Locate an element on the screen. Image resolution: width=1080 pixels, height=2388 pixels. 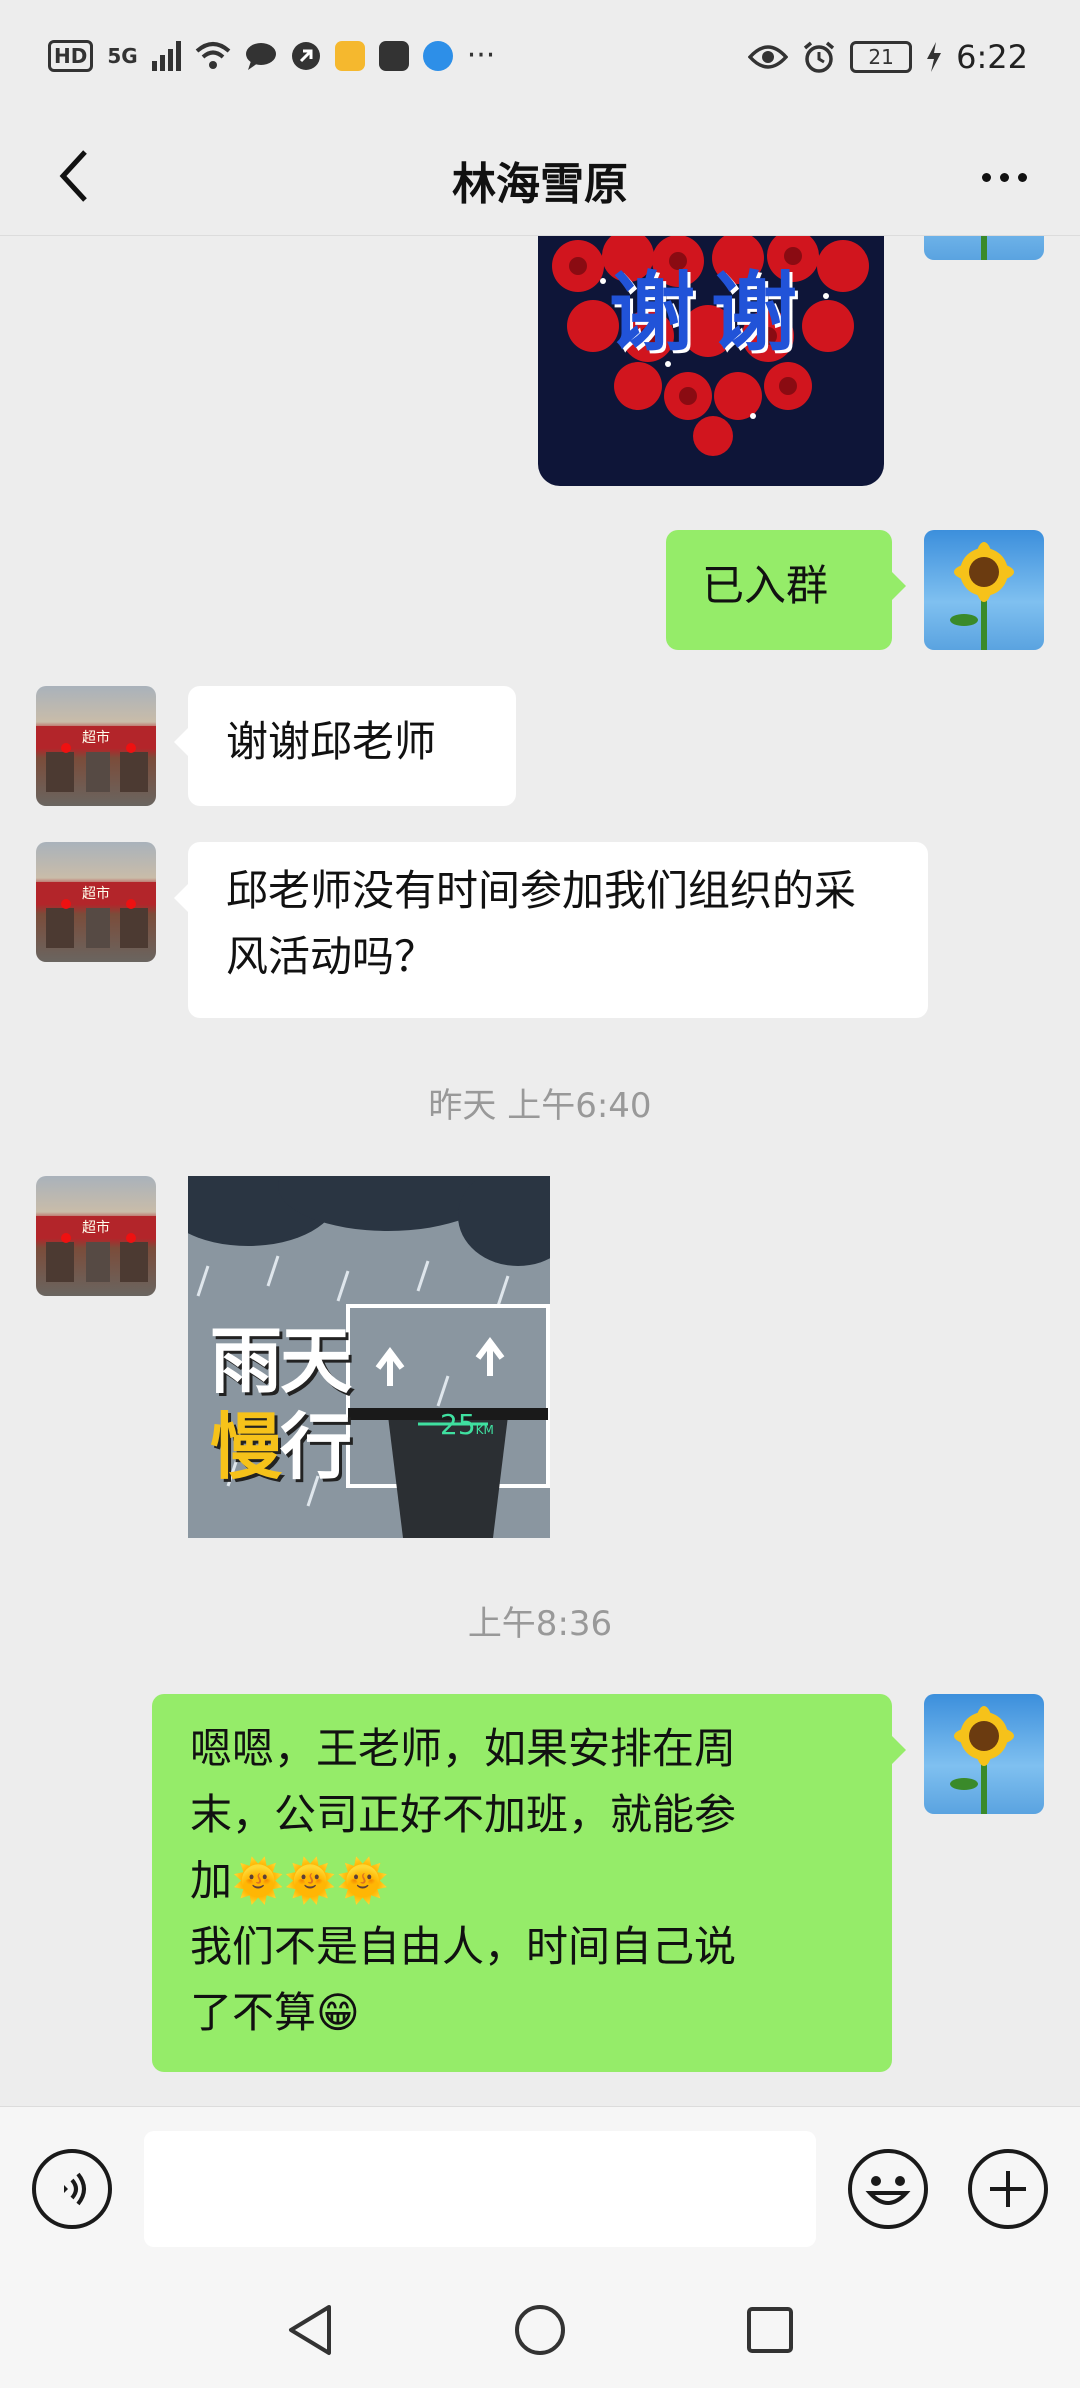
battery-icon: 21 is located at coordinates (881, 57).